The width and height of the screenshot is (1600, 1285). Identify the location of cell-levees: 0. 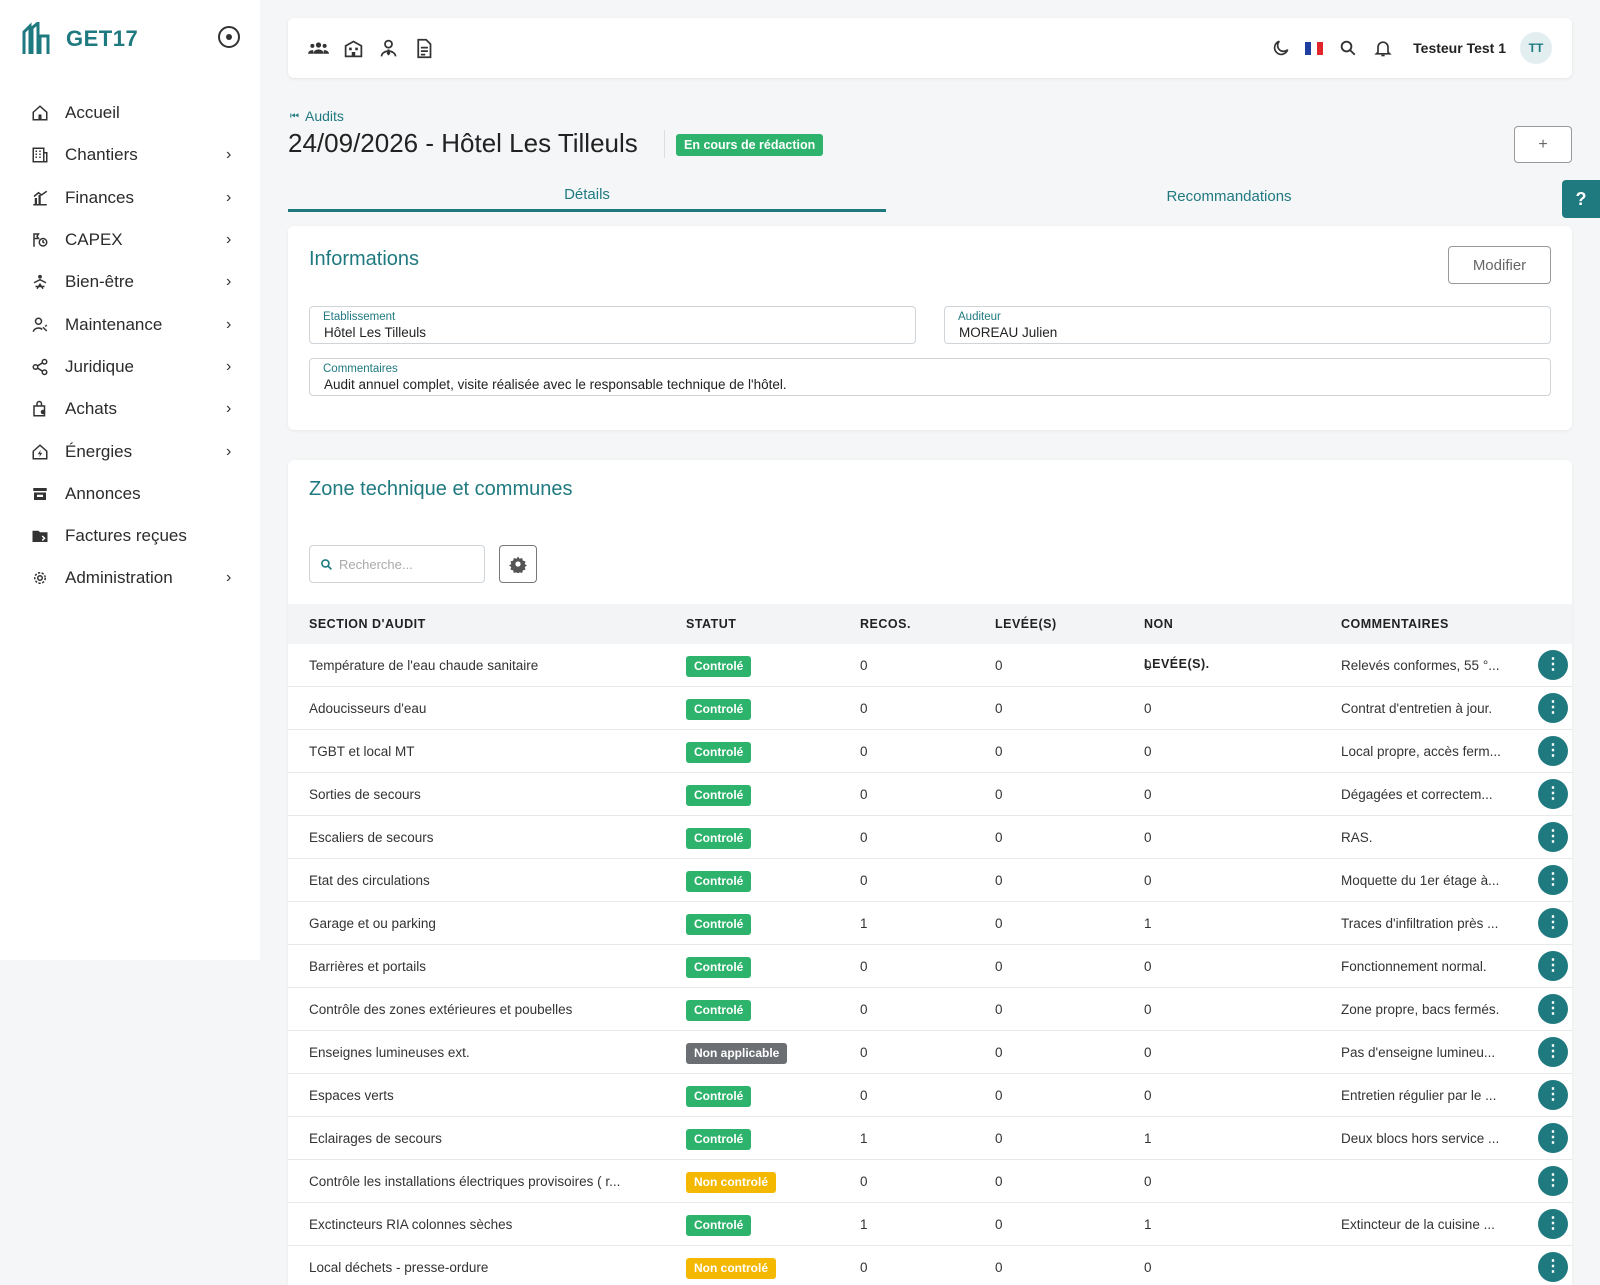
(999, 1224).